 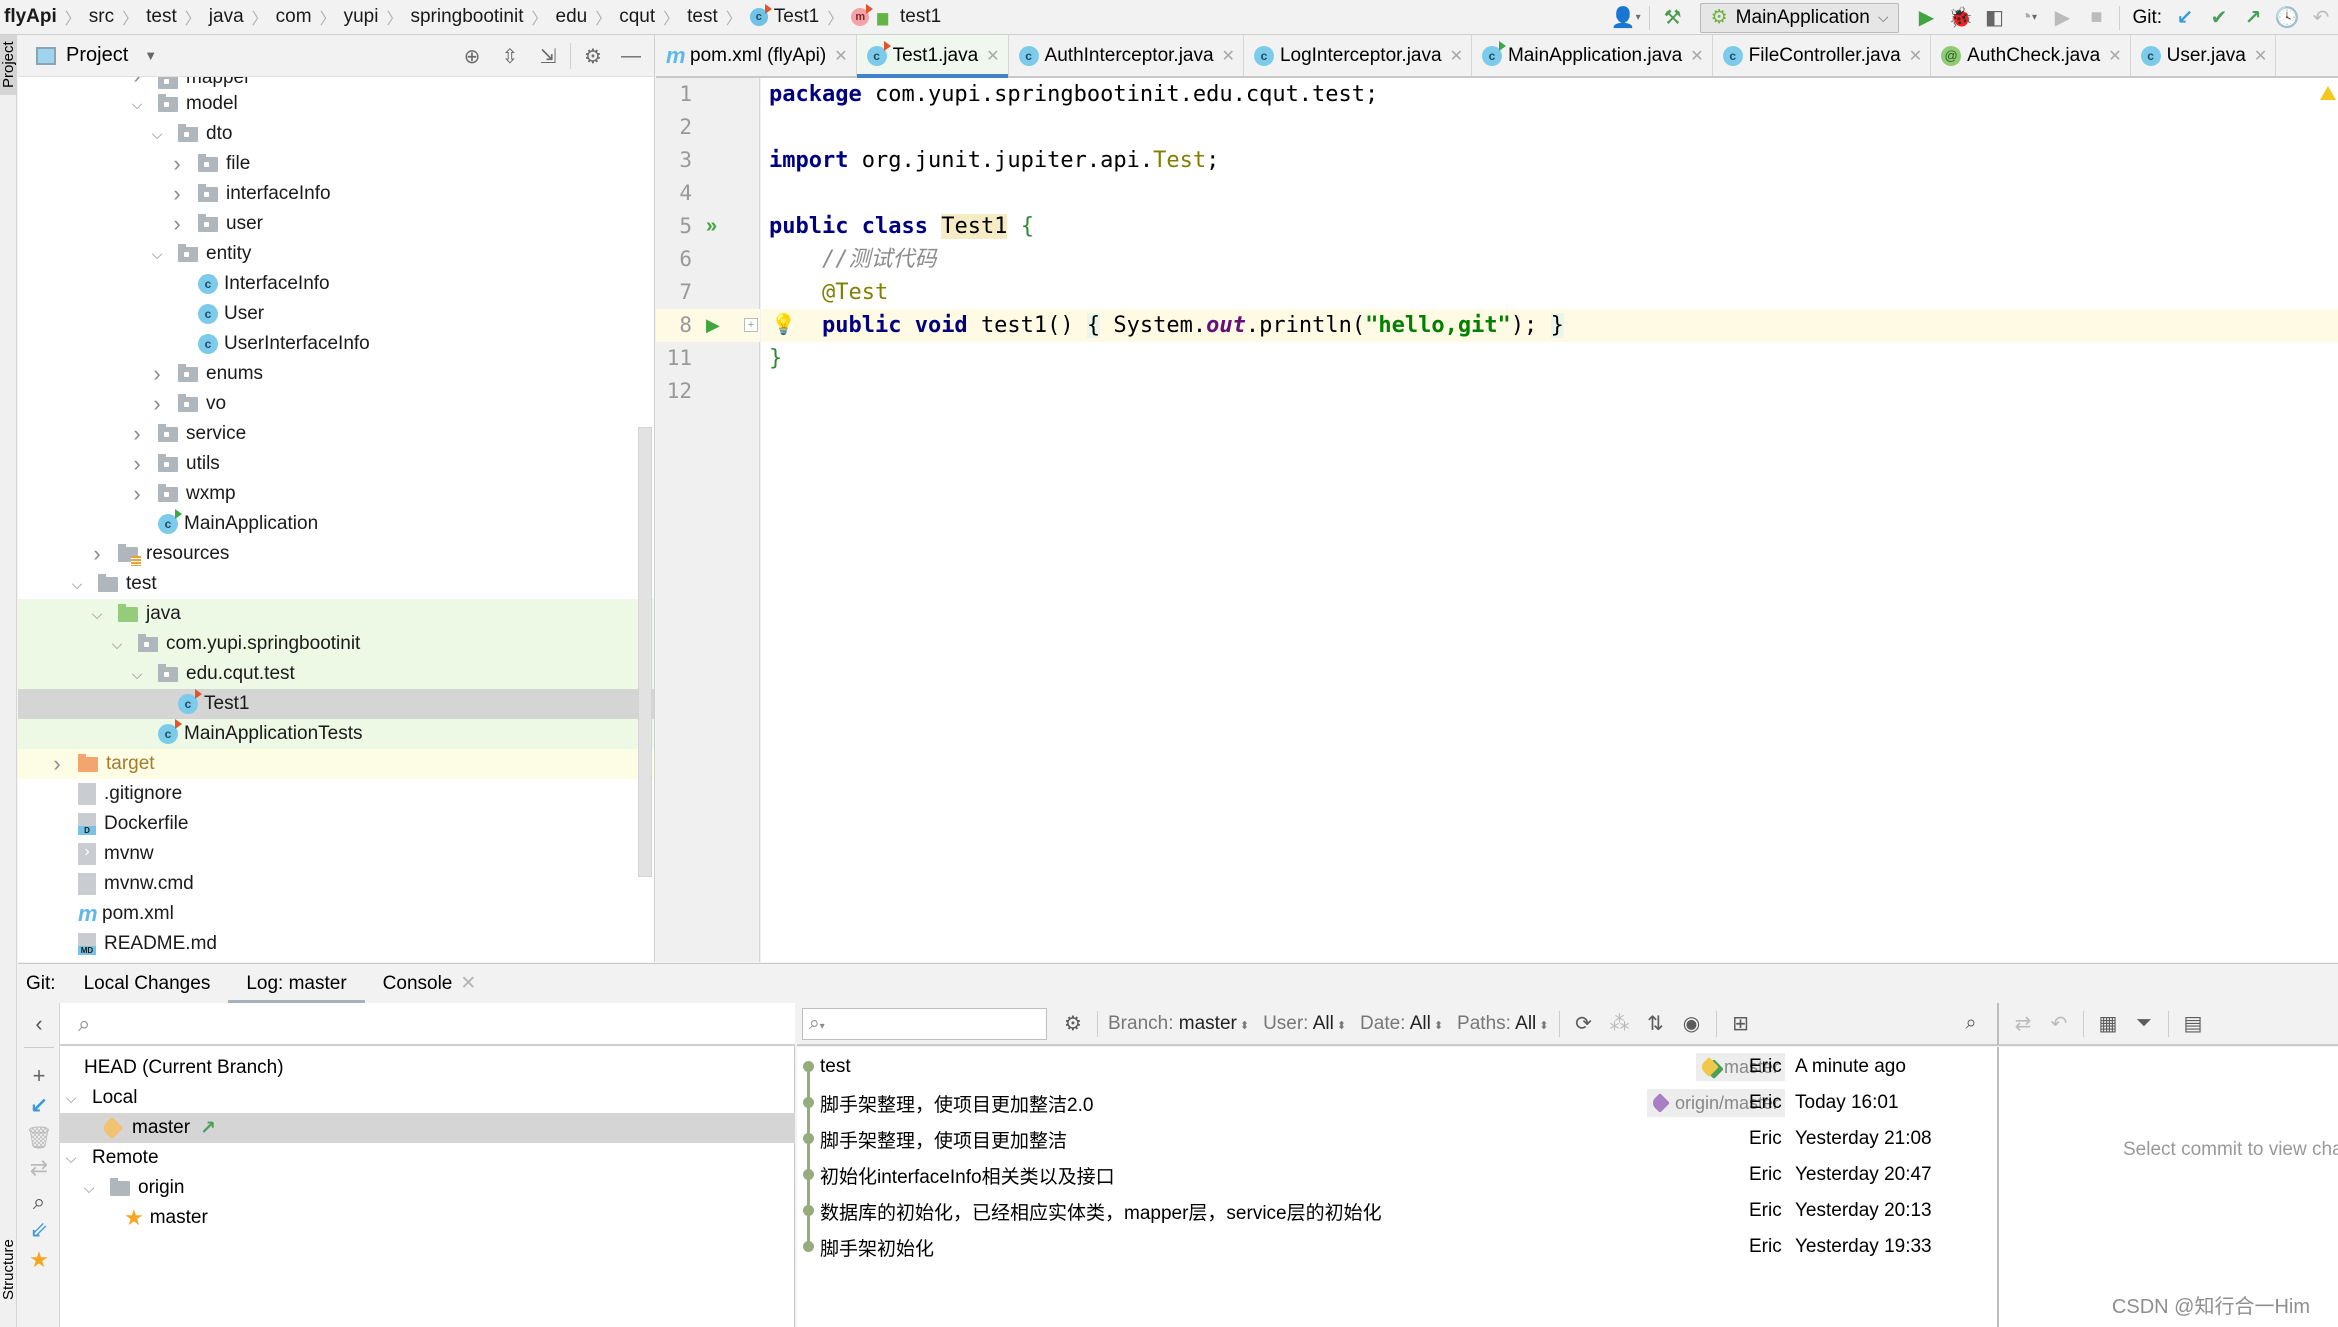 I want to click on view-options-eye-icon: ◉, so click(x=1692, y=1023).